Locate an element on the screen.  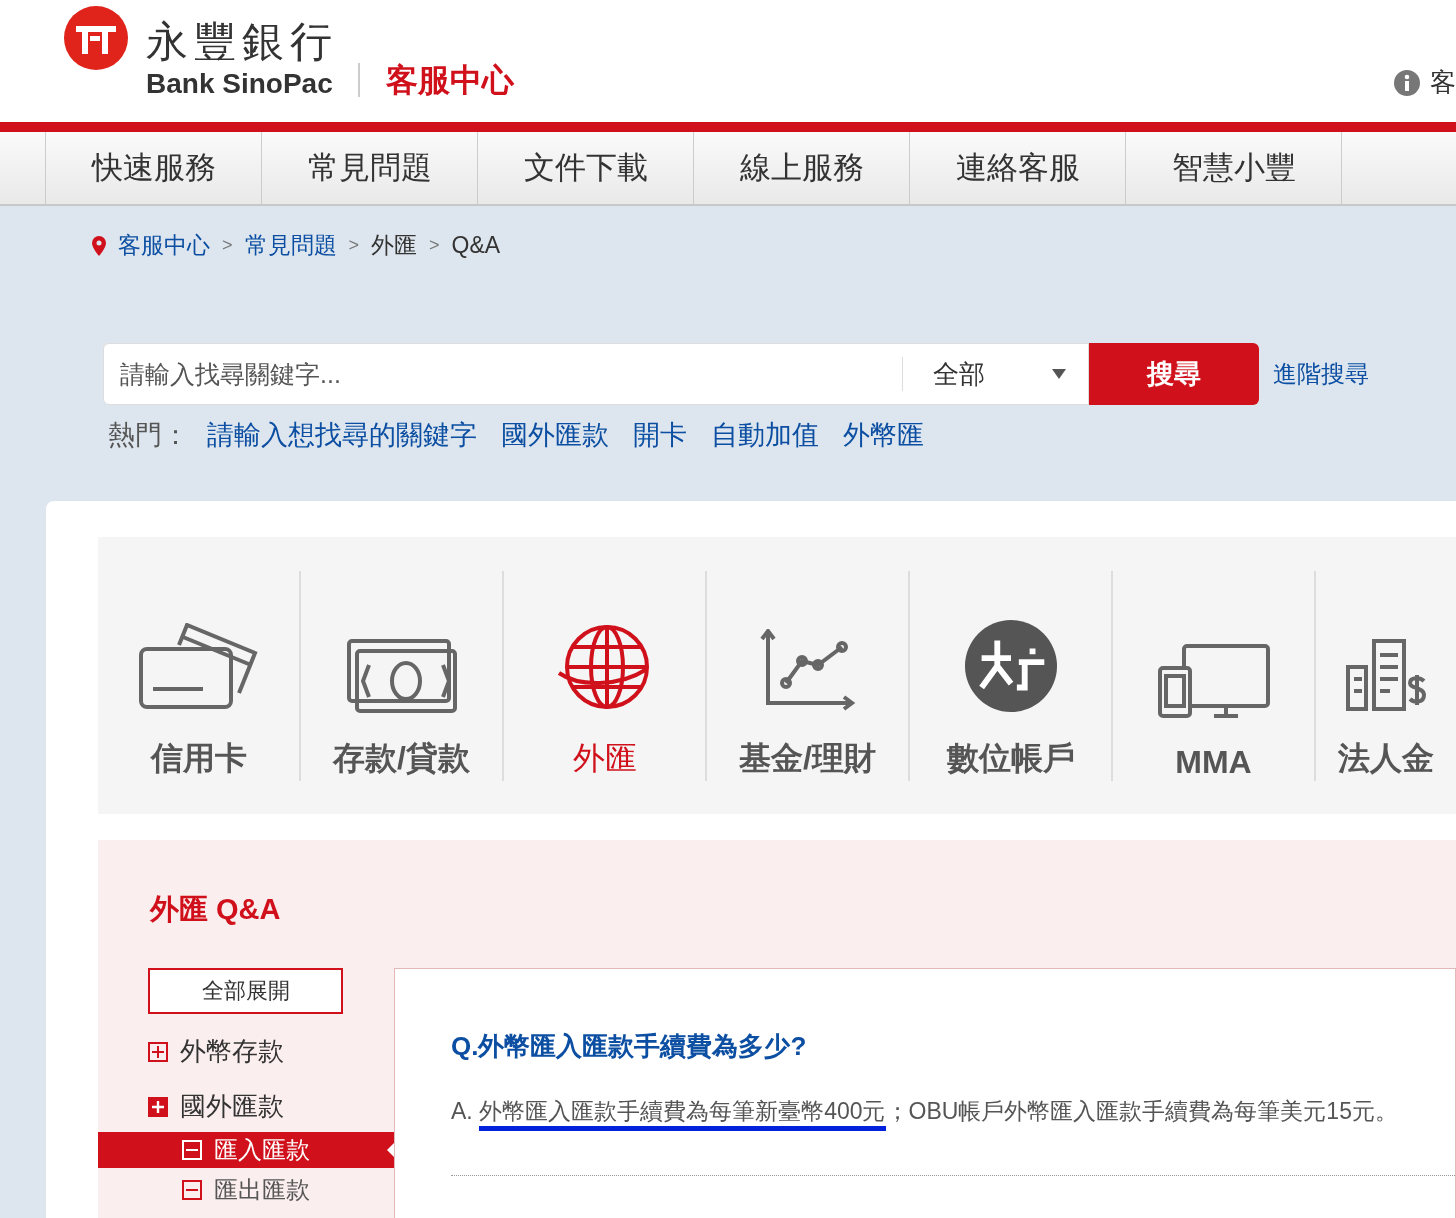
location-pin-icon is located at coordinates (99, 245).